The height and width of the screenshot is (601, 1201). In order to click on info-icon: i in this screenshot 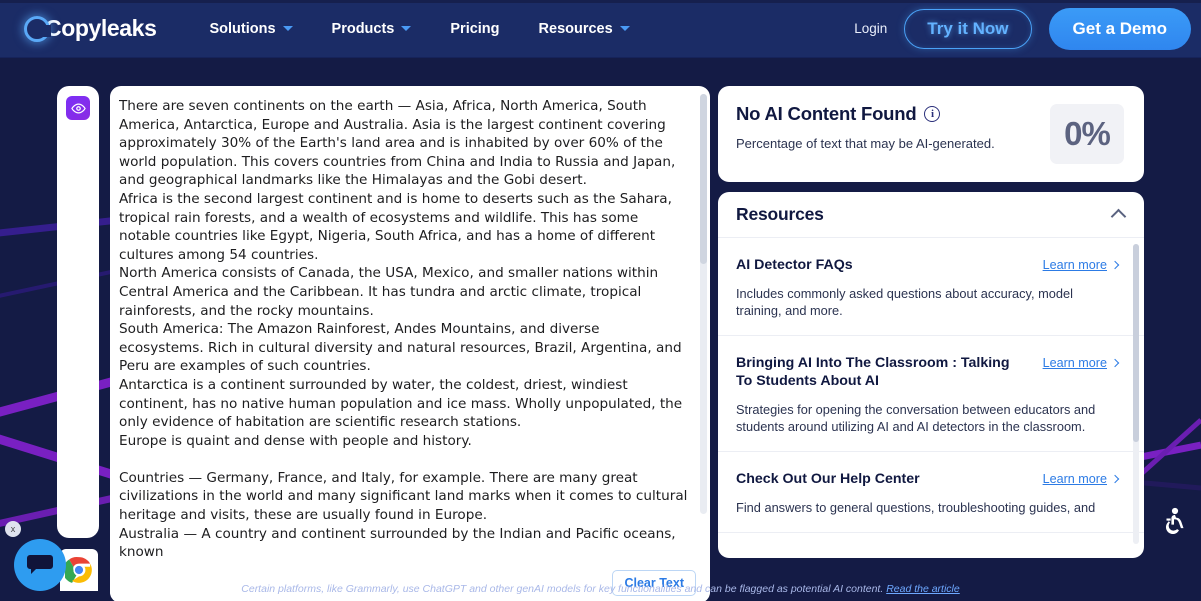, I will do `click(932, 114)`.